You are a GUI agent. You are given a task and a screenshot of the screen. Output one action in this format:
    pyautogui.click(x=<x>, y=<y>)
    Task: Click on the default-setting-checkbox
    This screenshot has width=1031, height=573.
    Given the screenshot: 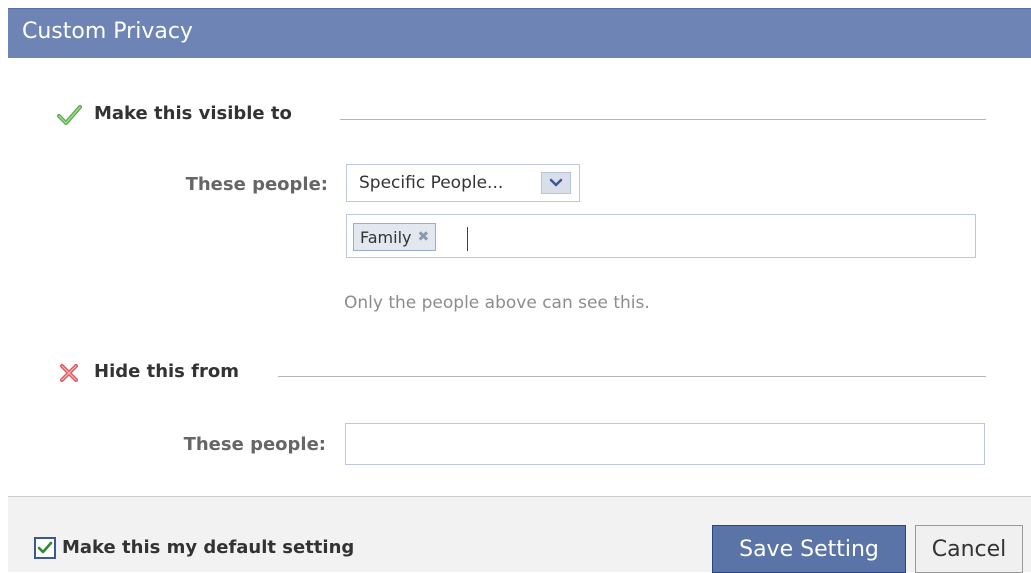 What is the action you would take?
    pyautogui.click(x=45, y=548)
    